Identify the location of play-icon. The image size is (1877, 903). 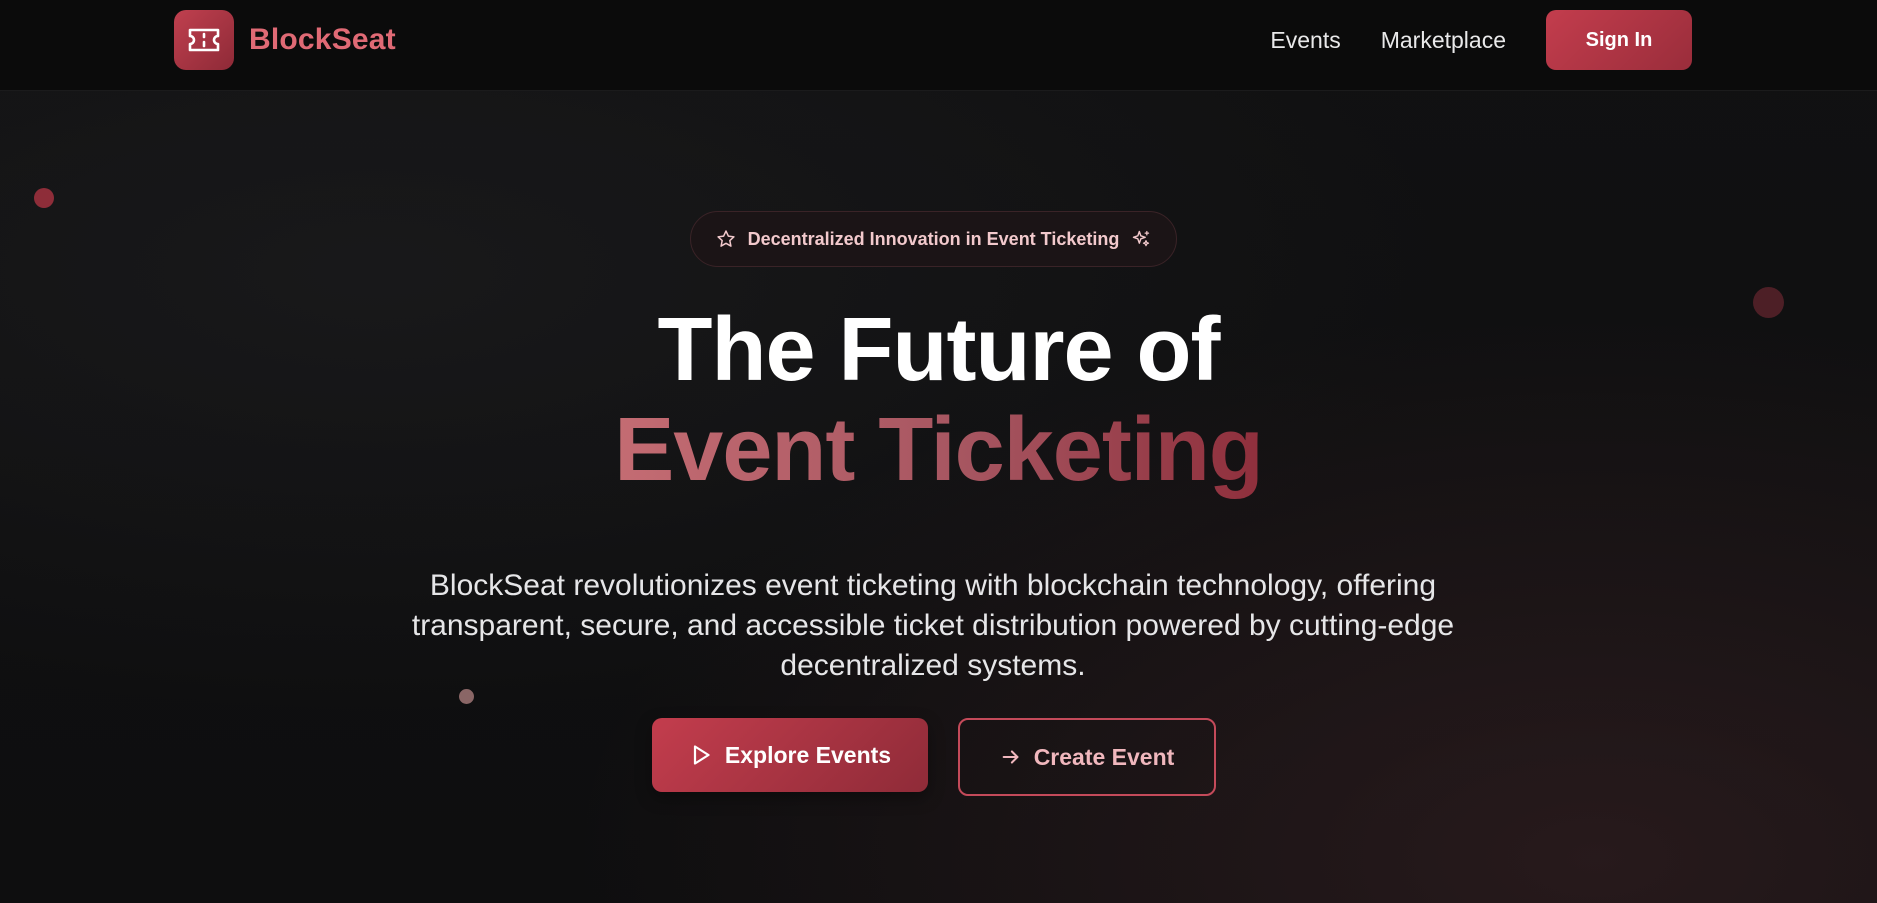
(701, 755).